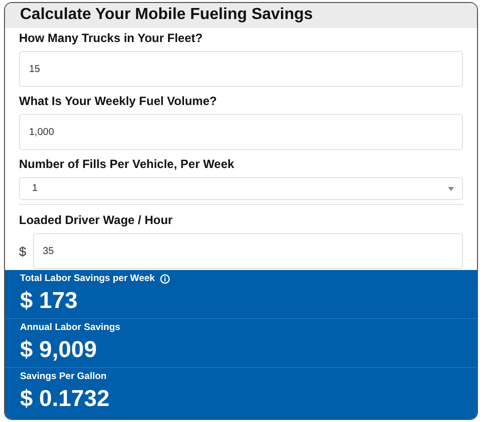 The image size is (483, 422). What do you see at coordinates (111, 38) in the screenshot?
I see `field-label: How Many Trucks in Your Fleet?` at bounding box center [111, 38].